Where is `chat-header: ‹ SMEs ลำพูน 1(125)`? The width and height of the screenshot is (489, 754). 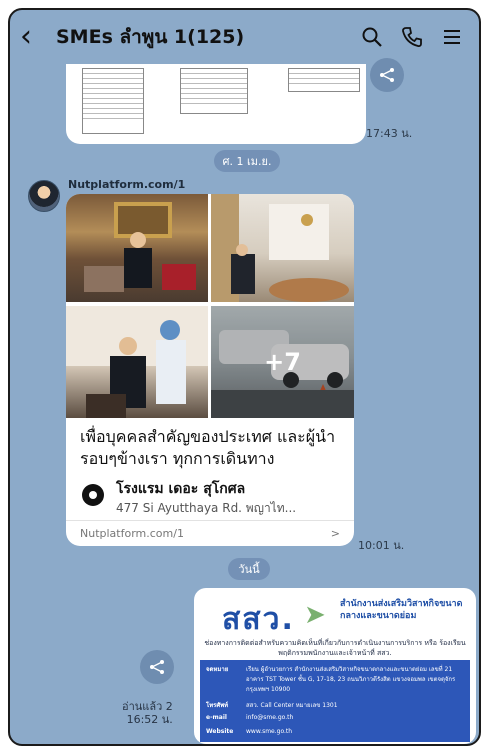
chat-header: ‹ SMEs ลำพูน 1(125) is located at coordinates (244, 37).